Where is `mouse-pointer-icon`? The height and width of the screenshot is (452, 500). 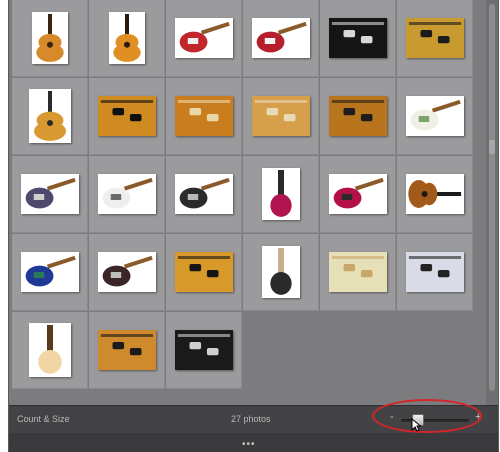
mouse-pointer-icon is located at coordinates (416, 425).